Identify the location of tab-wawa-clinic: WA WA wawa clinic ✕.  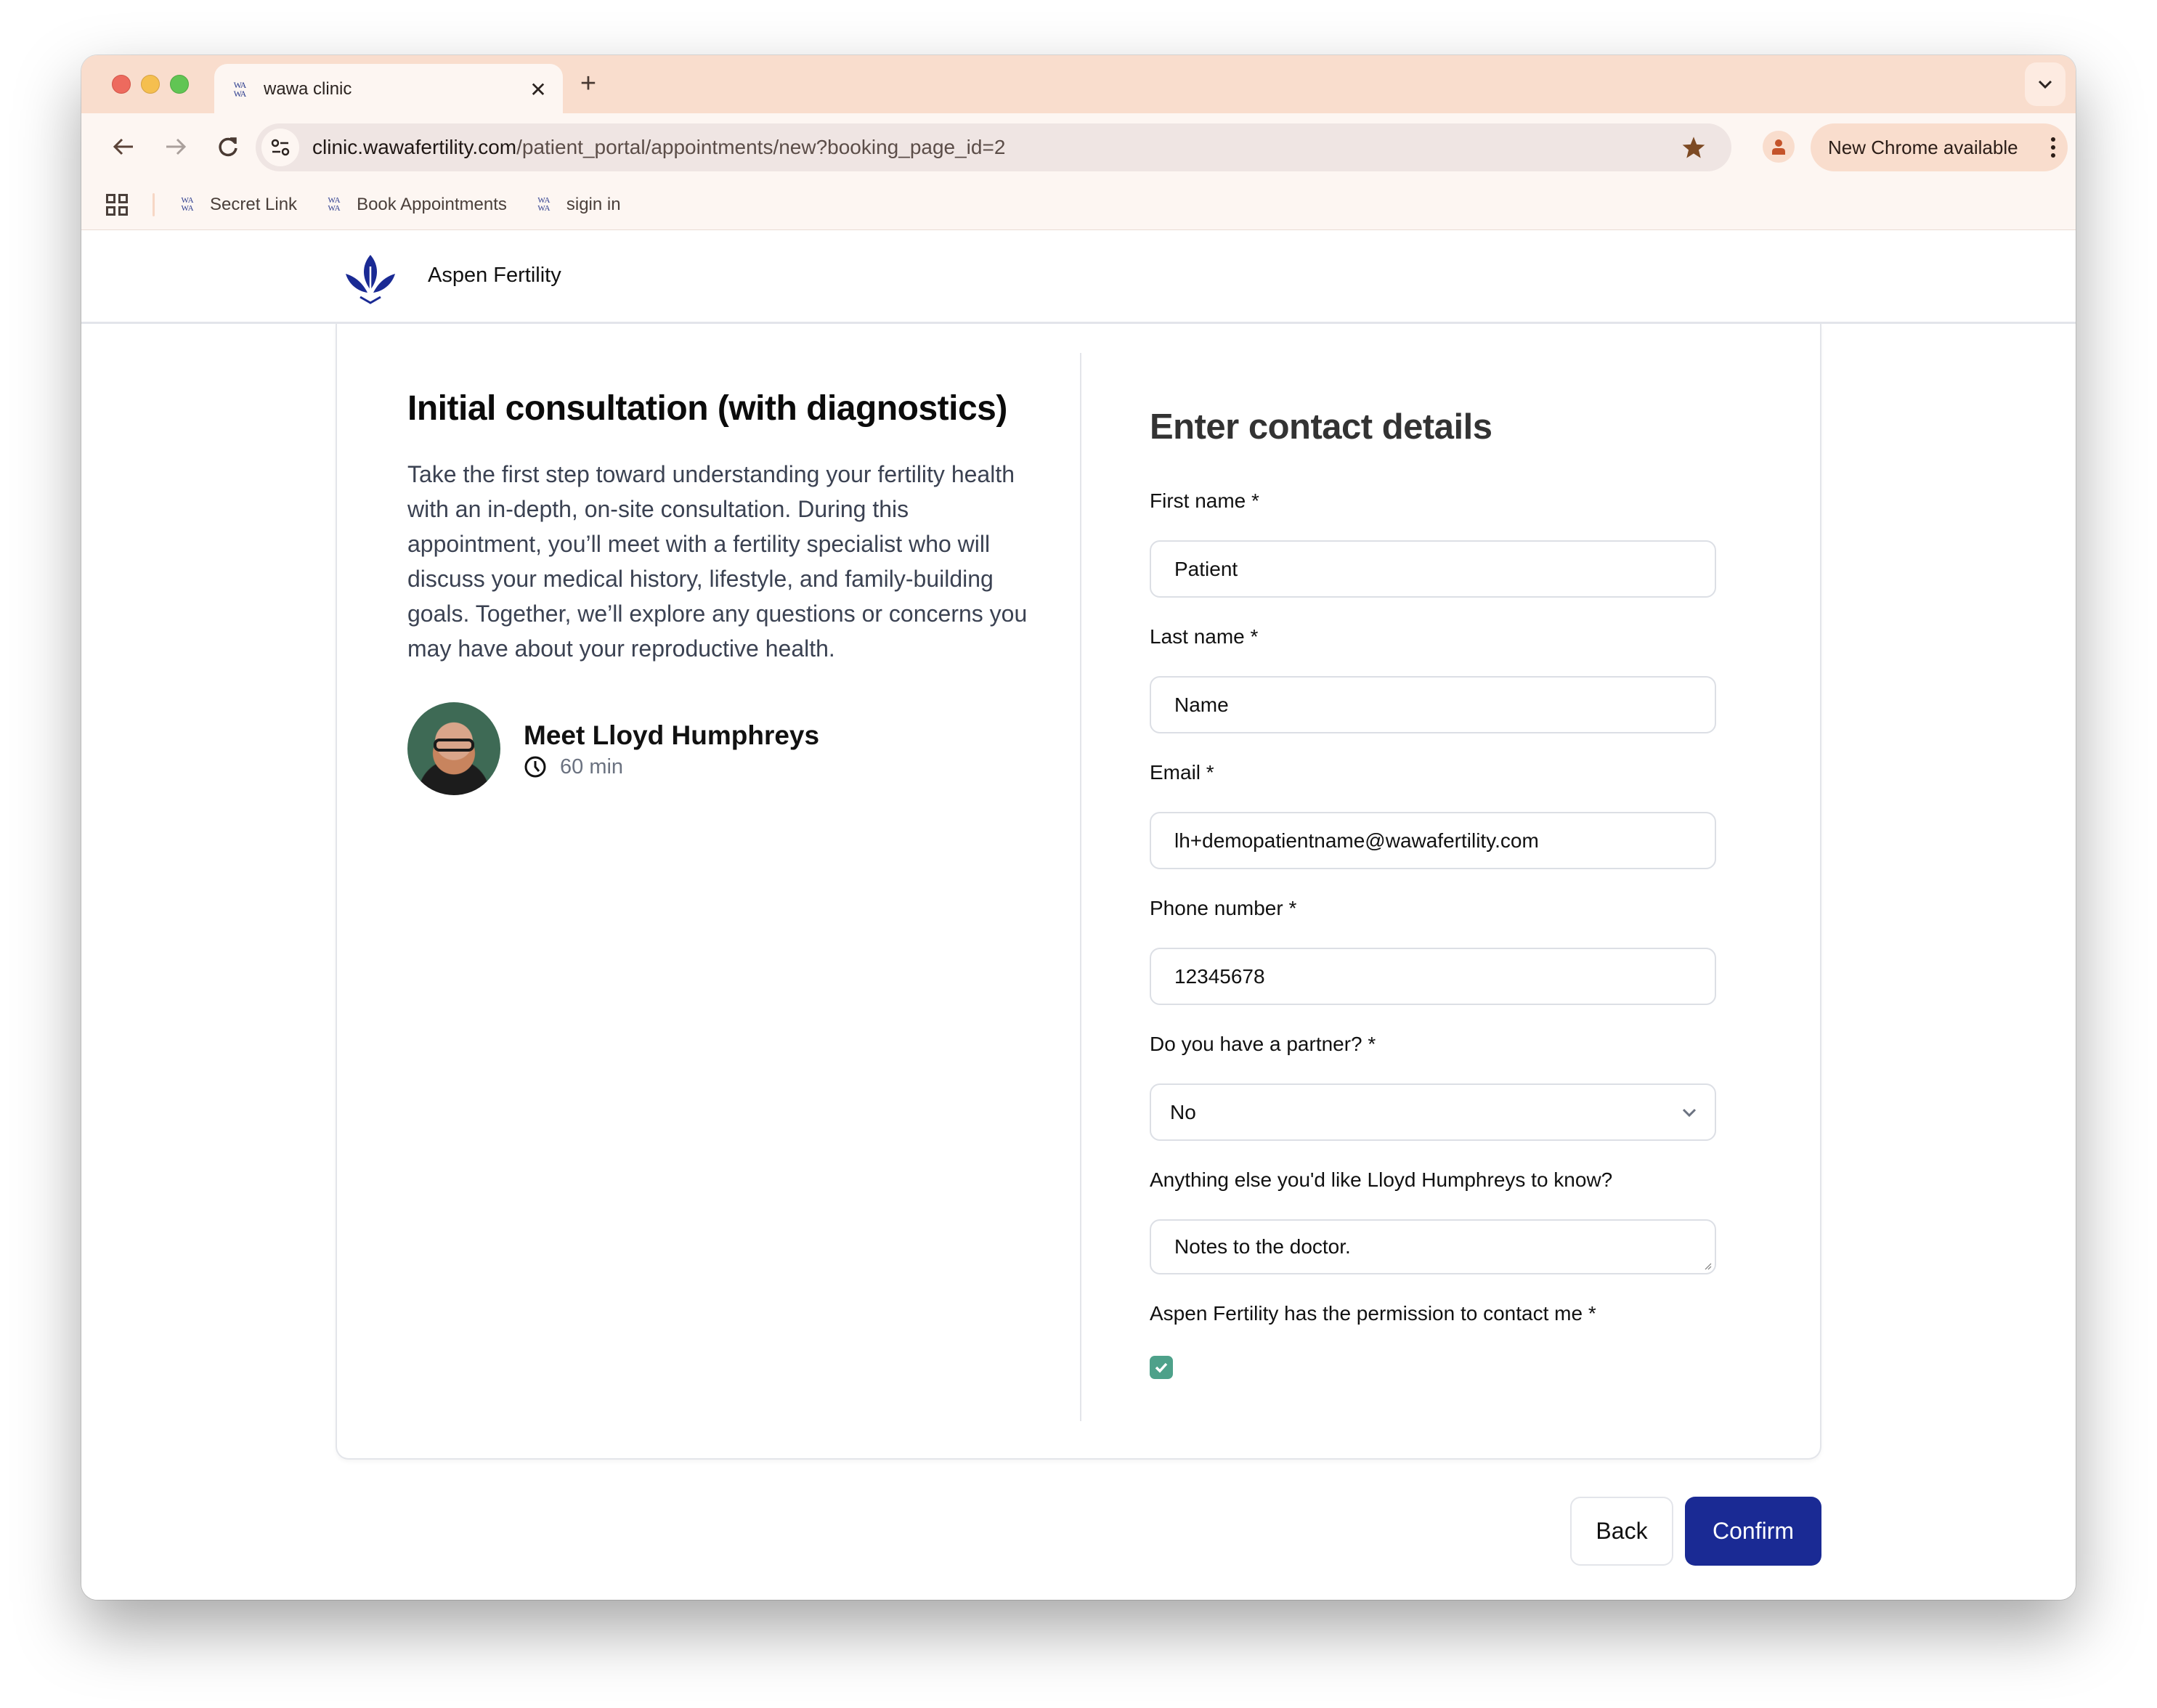
(388, 89).